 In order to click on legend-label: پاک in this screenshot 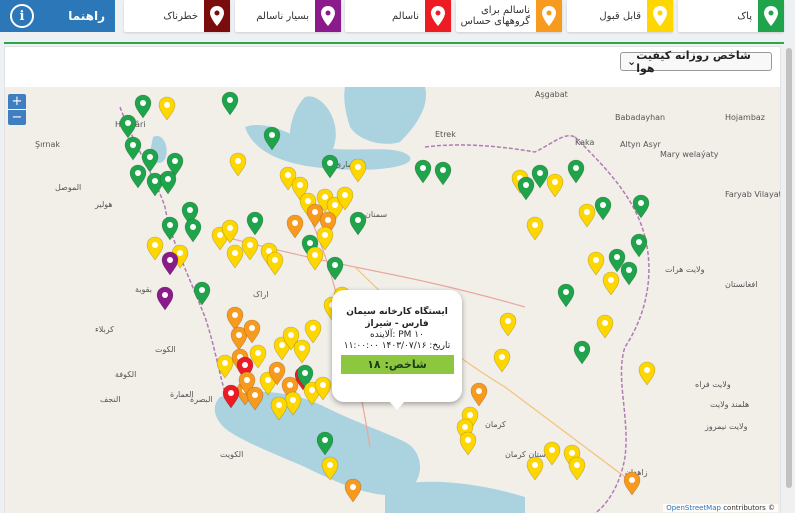, I will do `click(744, 16)`.